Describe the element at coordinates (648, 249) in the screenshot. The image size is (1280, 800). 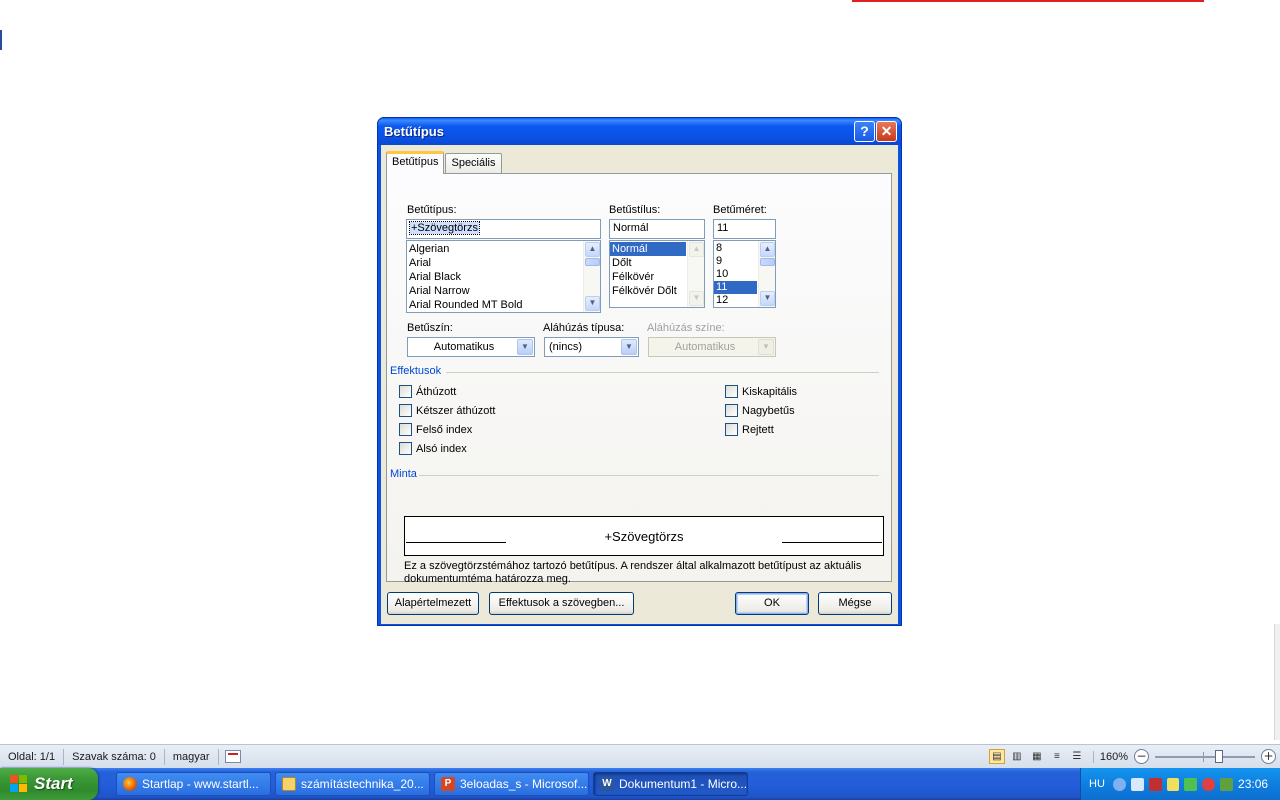
I see `style-list-item: Normál` at that location.